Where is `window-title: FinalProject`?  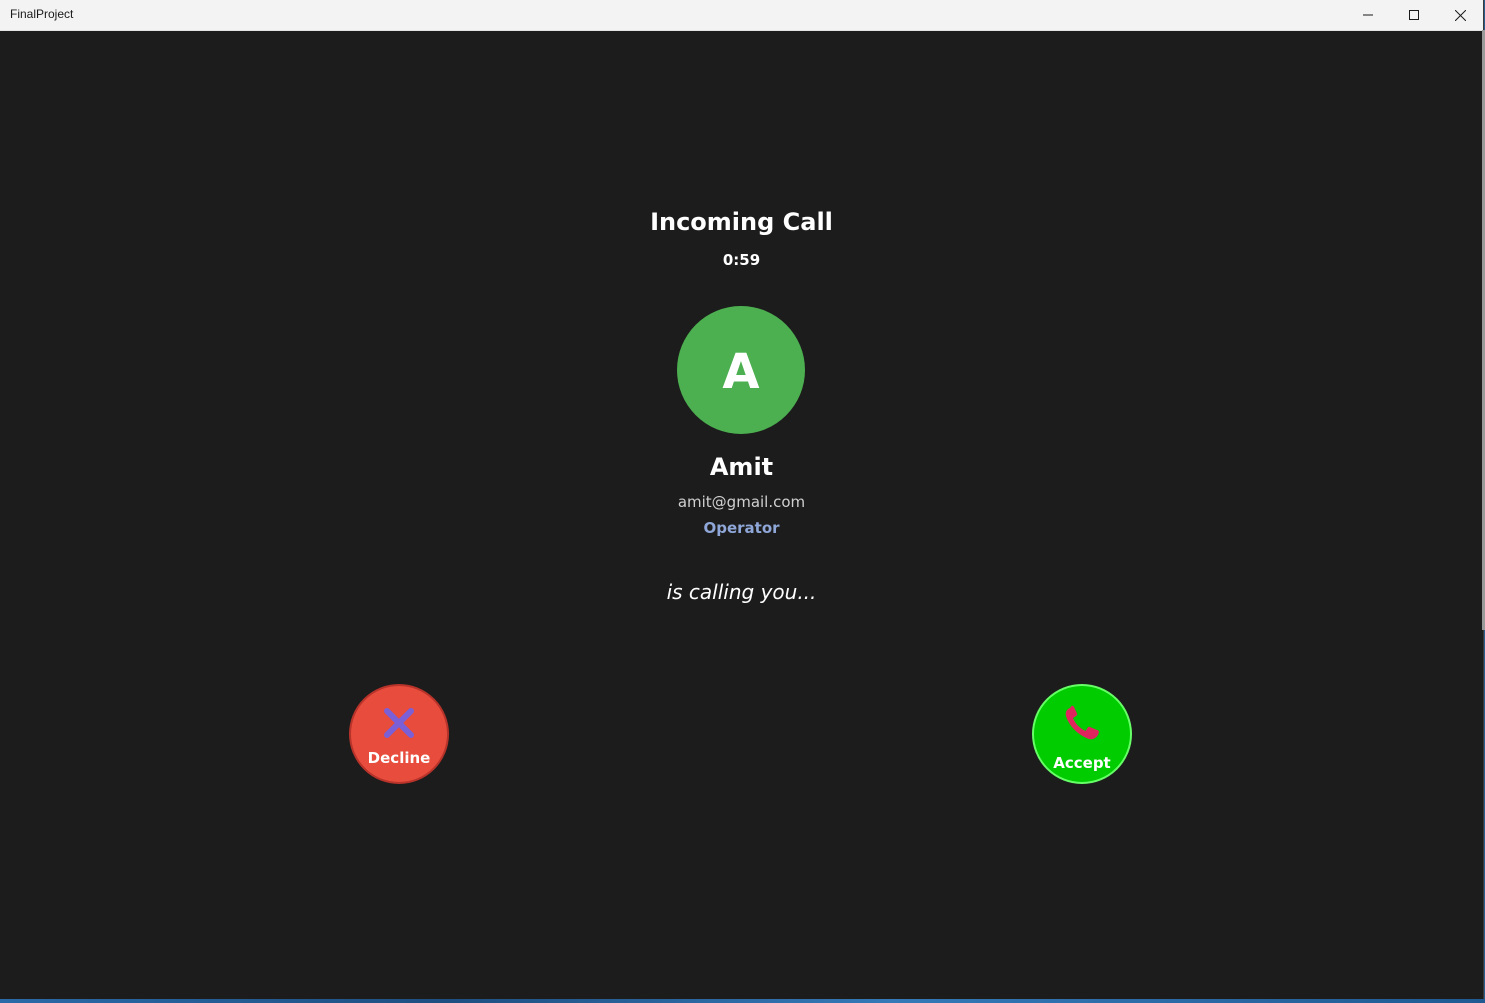 window-title: FinalProject is located at coordinates (42, 14).